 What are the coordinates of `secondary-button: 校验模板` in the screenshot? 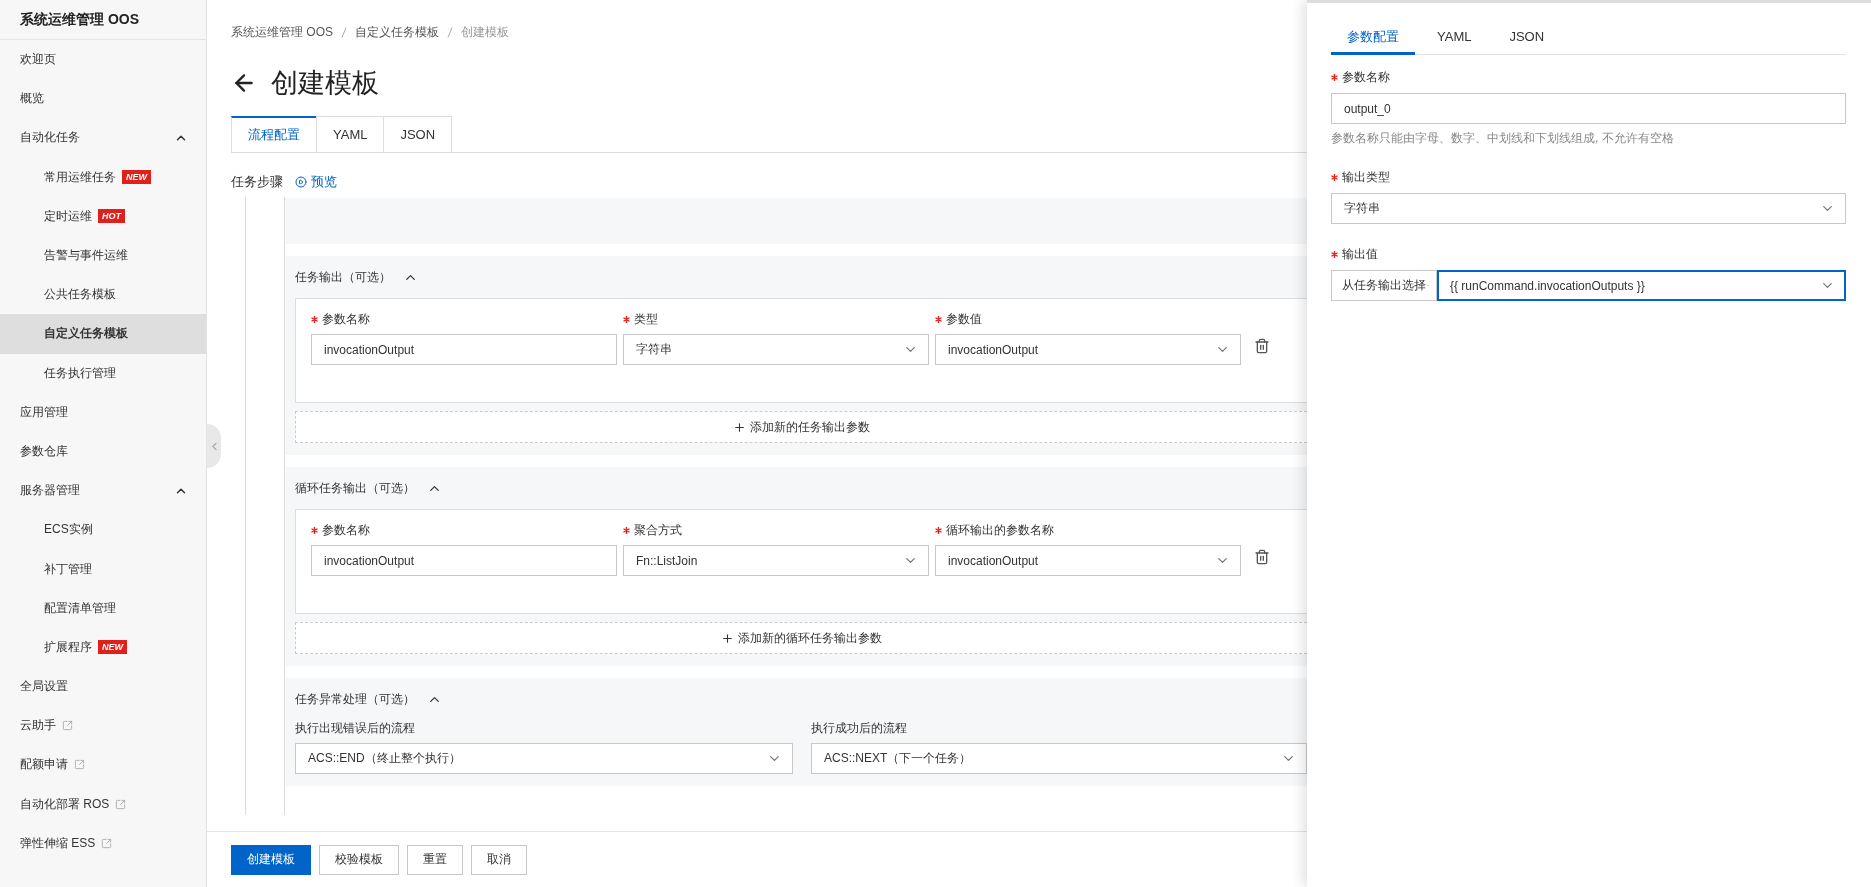 It's located at (359, 859).